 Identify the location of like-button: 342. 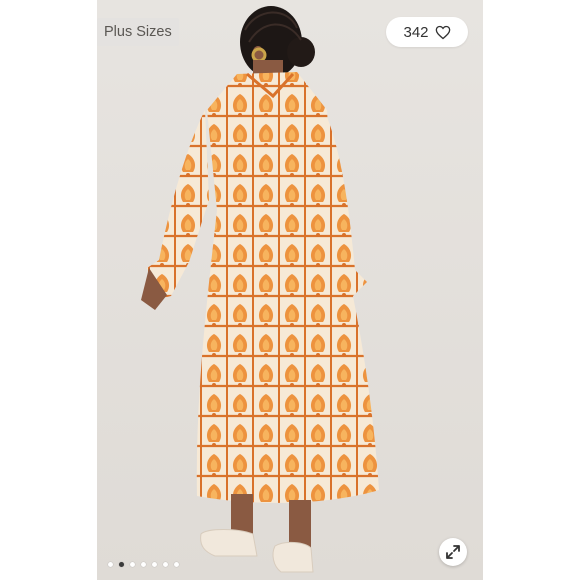
(427, 32).